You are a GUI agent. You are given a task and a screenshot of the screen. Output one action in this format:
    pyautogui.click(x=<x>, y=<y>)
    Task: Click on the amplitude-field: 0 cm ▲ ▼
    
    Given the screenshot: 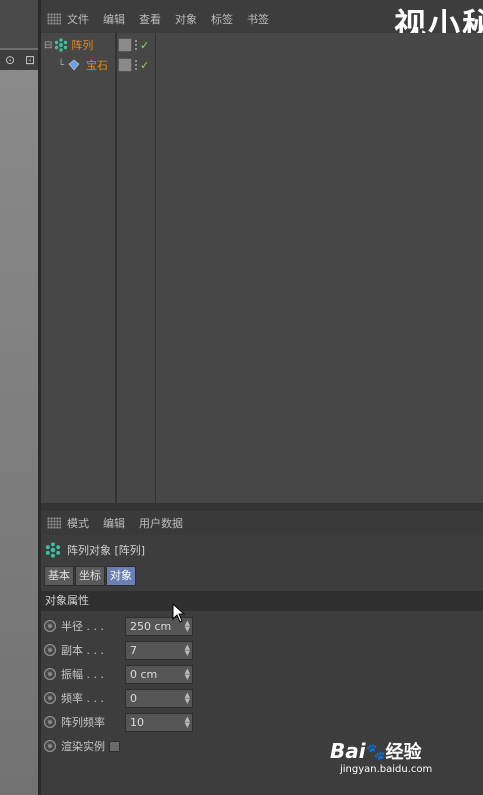 What is the action you would take?
    pyautogui.click(x=159, y=674)
    